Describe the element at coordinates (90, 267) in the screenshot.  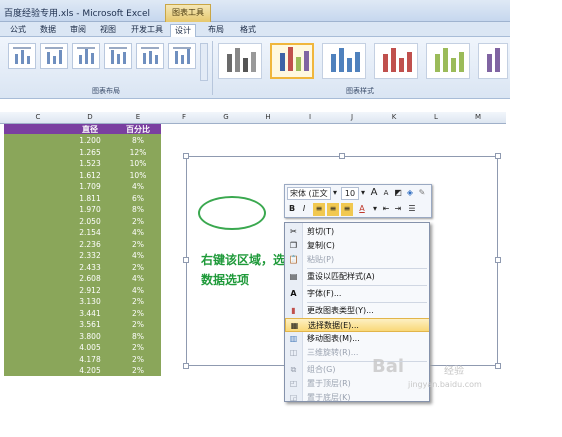
I see `cell-diameter: 2.433` at that location.